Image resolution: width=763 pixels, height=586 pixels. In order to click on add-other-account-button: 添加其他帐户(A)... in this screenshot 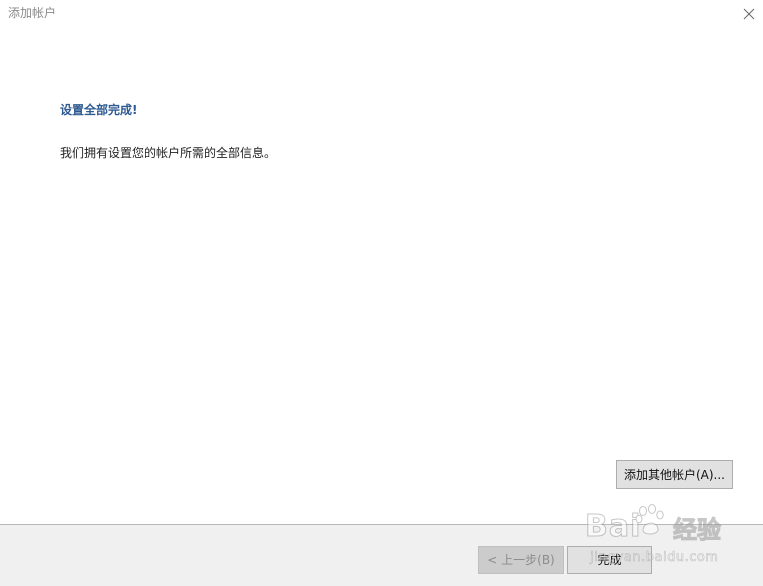, I will do `click(674, 474)`.